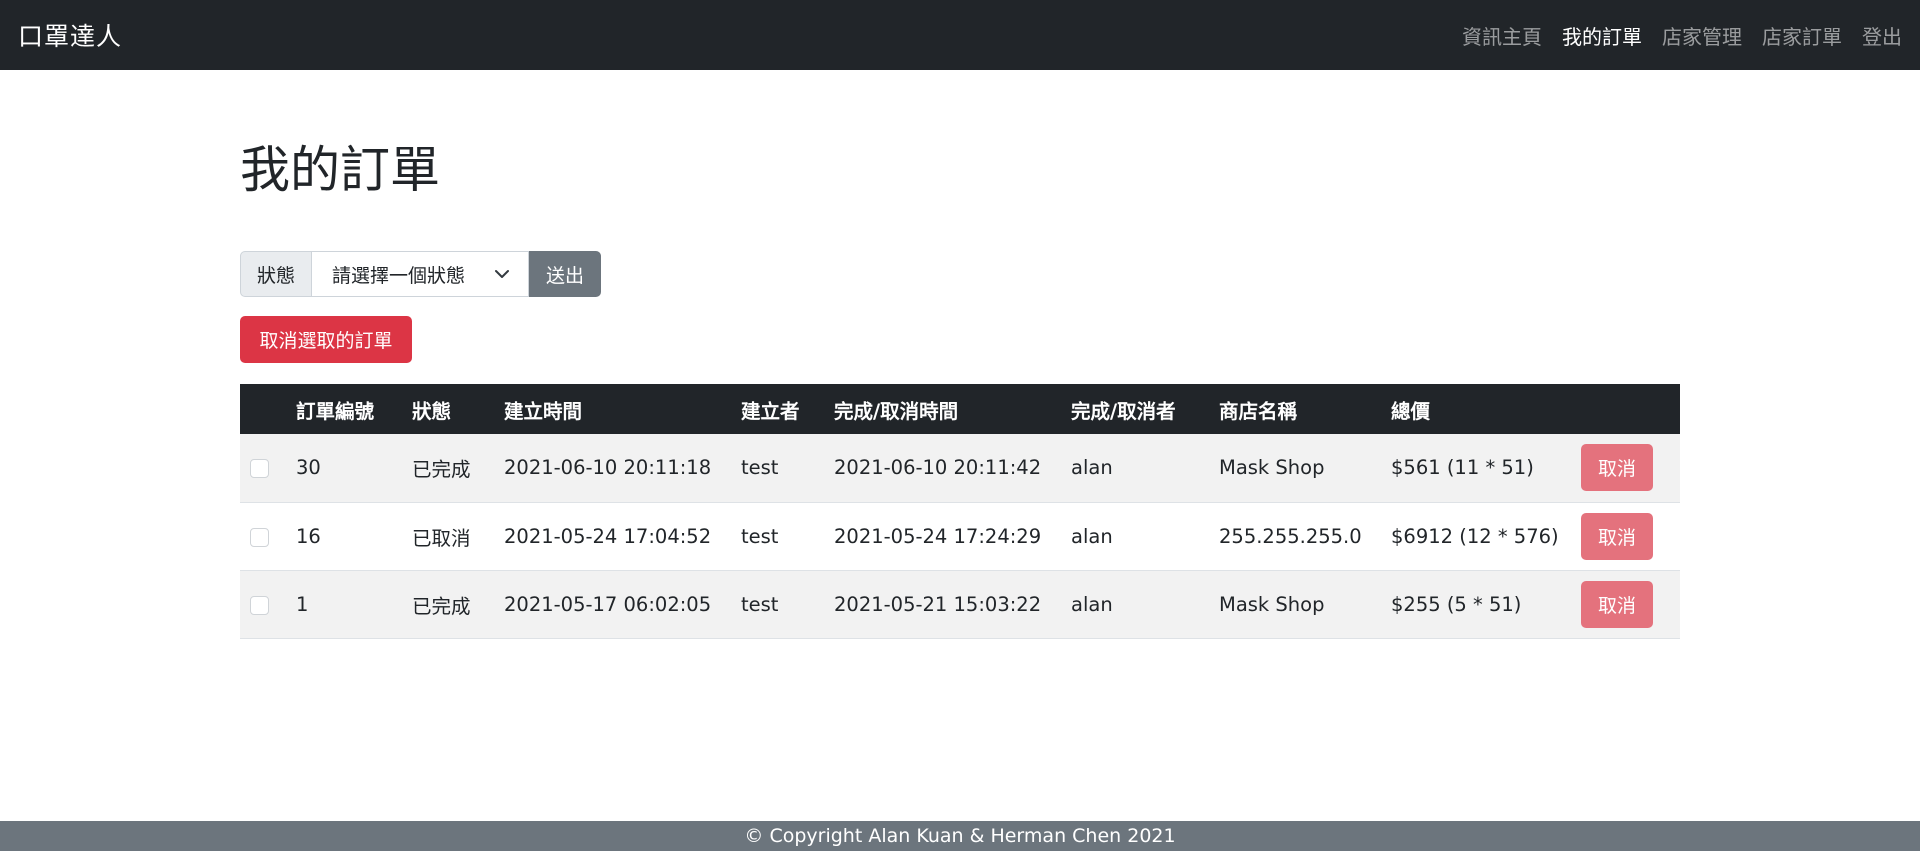  I want to click on header-select, so click(268, 409).